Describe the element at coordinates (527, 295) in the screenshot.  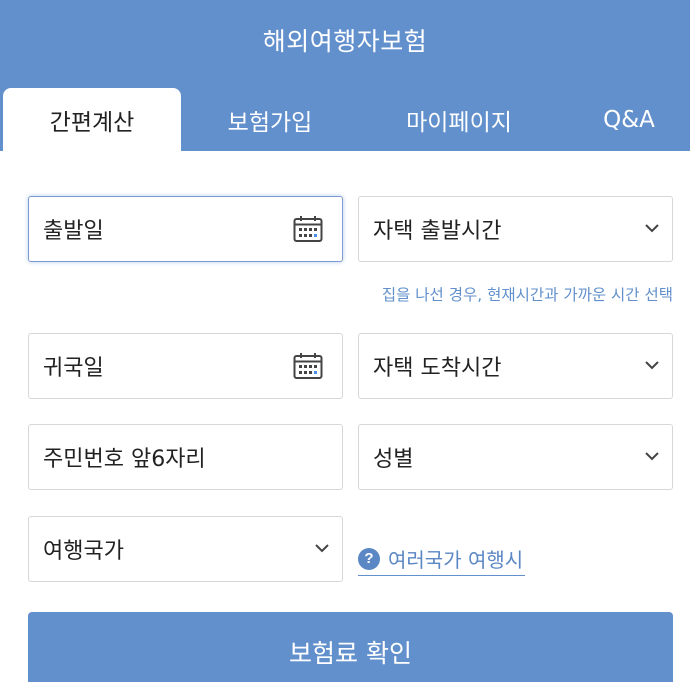
I see `departure-time-hint: 집을 나선 경우, 현재시간과 가까운 시간 선택` at that location.